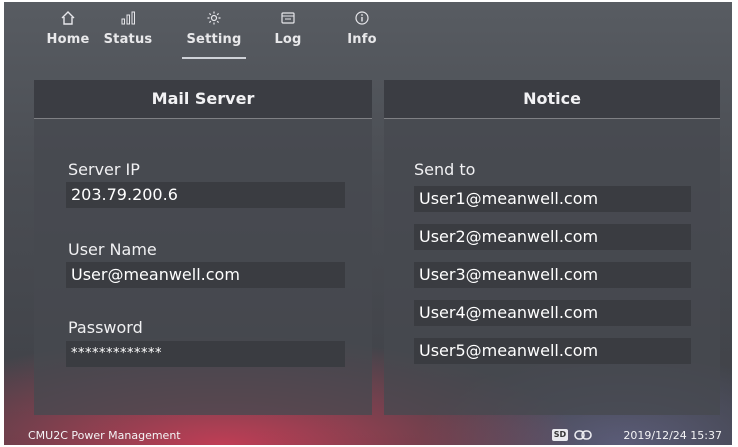  Describe the element at coordinates (112, 249) in the screenshot. I see `user-name-label: User Name` at that location.